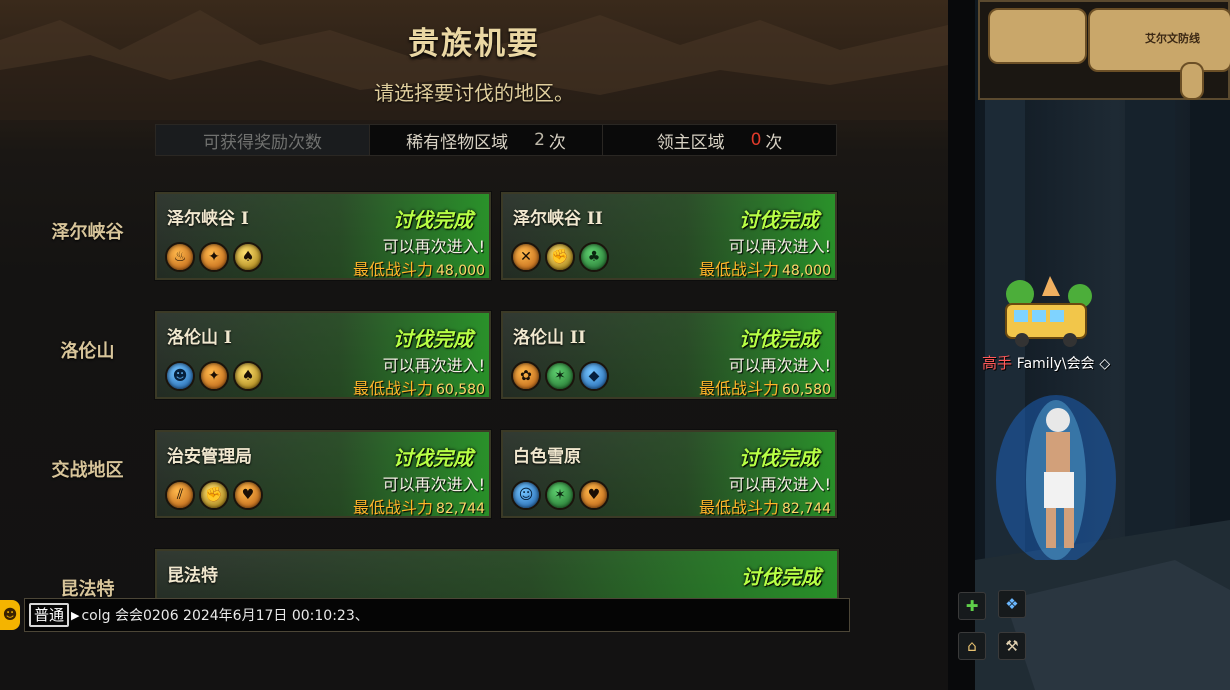  I want to click on card-icons: ✕ ✊ ♣, so click(560, 257).